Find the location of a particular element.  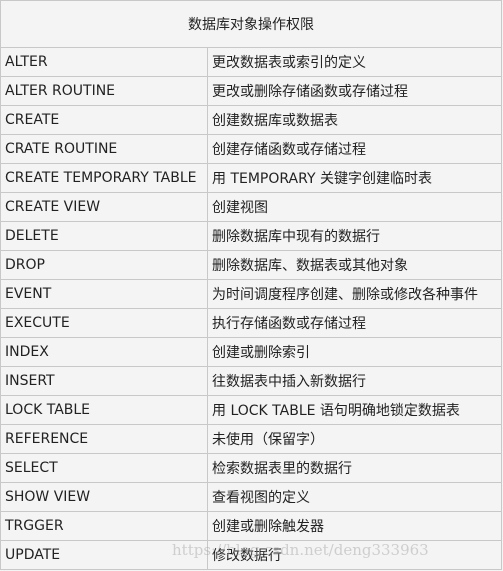

table-row: TRGGER 创建或删除触发器 is located at coordinates (251, 526).